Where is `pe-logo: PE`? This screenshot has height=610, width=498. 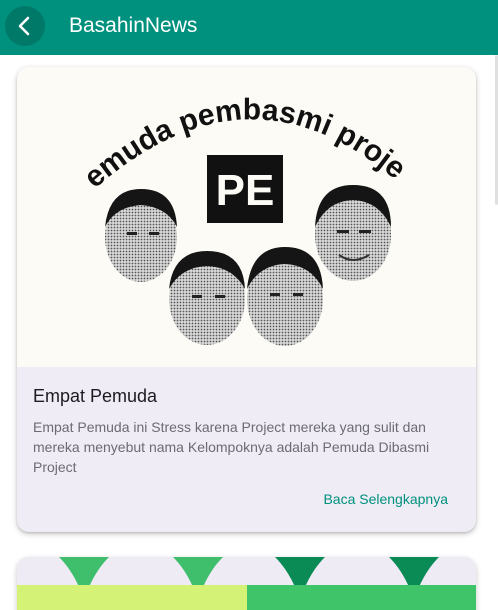 pe-logo: PE is located at coordinates (245, 189).